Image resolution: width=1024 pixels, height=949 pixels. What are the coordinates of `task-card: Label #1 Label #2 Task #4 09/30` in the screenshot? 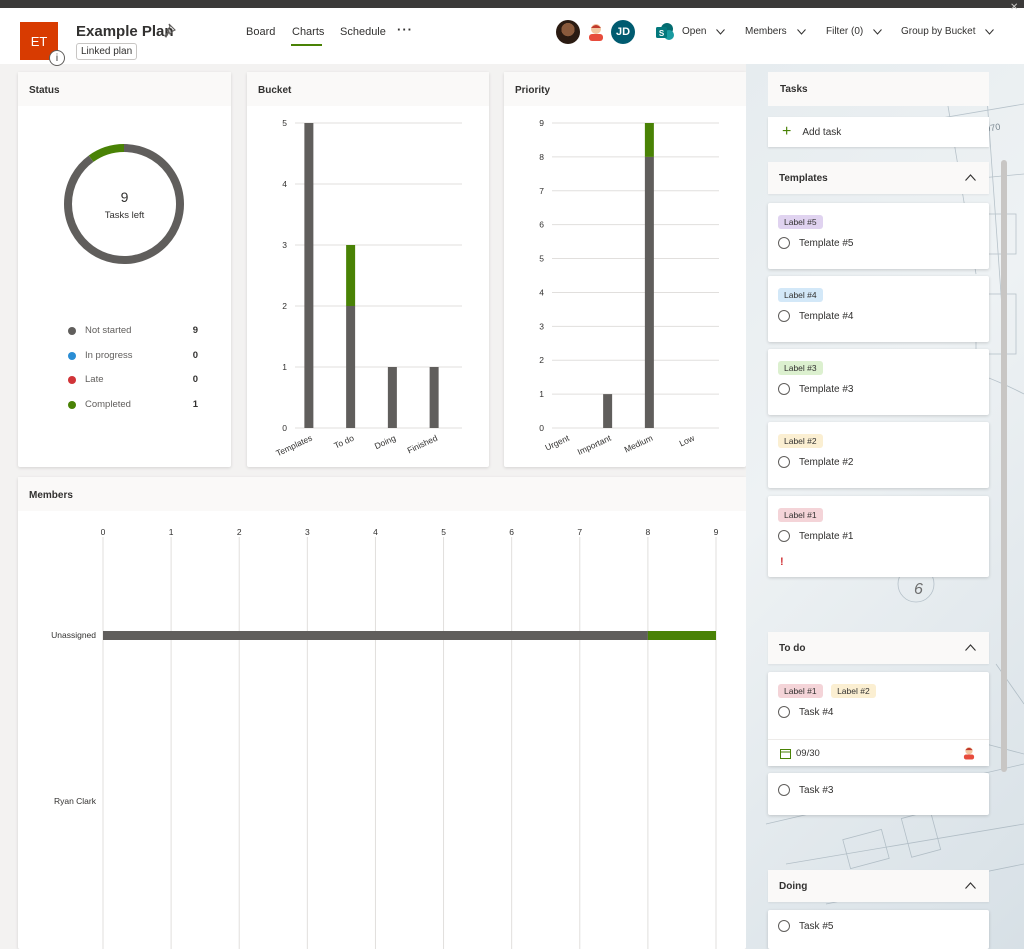 It's located at (878, 719).